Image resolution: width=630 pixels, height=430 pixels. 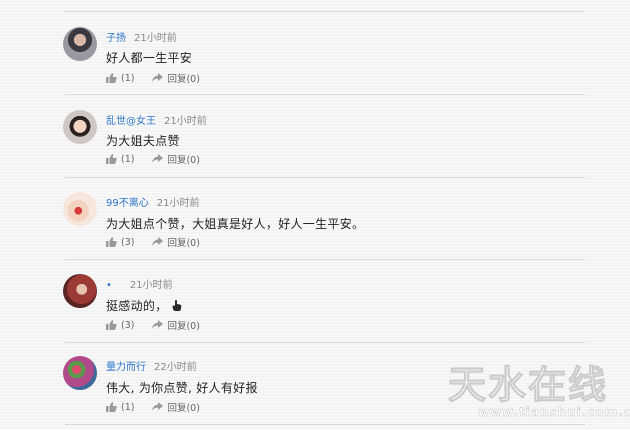 What do you see at coordinates (126, 367) in the screenshot?
I see `username-link: 量力而行` at bounding box center [126, 367].